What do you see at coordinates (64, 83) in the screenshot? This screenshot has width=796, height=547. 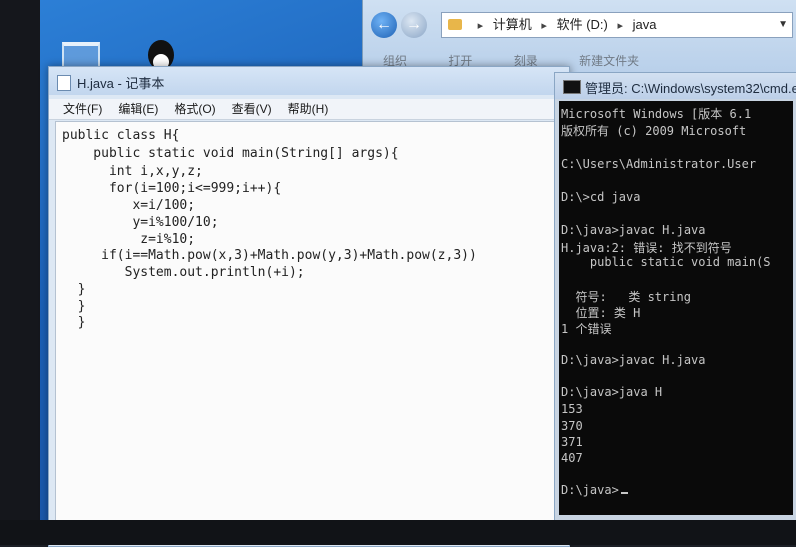 I see `notepad-icon` at bounding box center [64, 83].